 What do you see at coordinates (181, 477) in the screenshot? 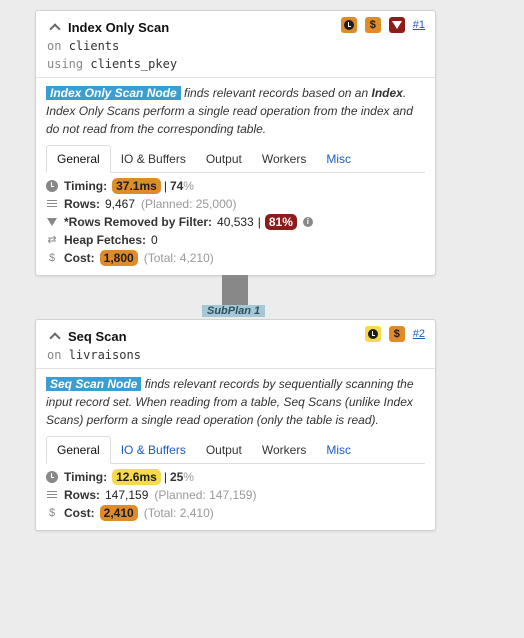
I see `timing-percent: 25%` at bounding box center [181, 477].